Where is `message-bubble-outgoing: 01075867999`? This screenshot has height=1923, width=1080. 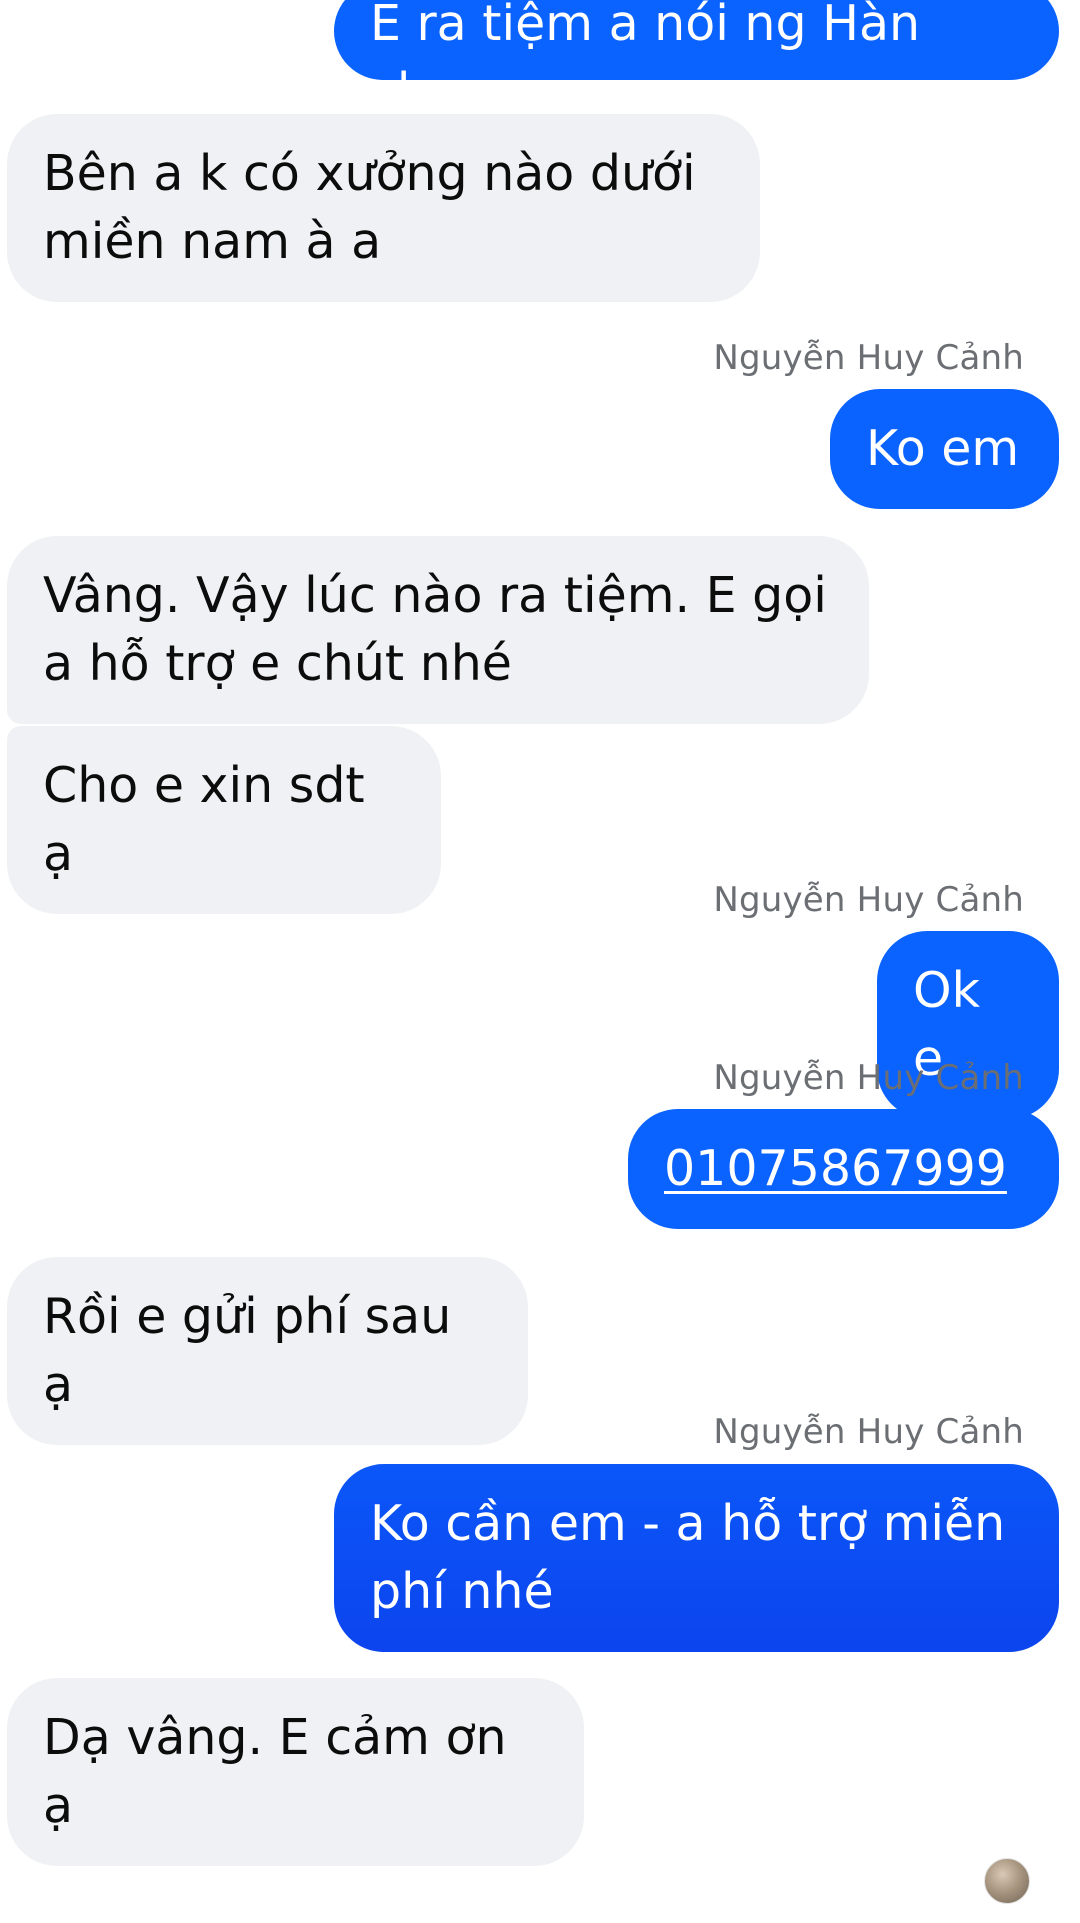 message-bubble-outgoing: 01075867999 is located at coordinates (843, 1169).